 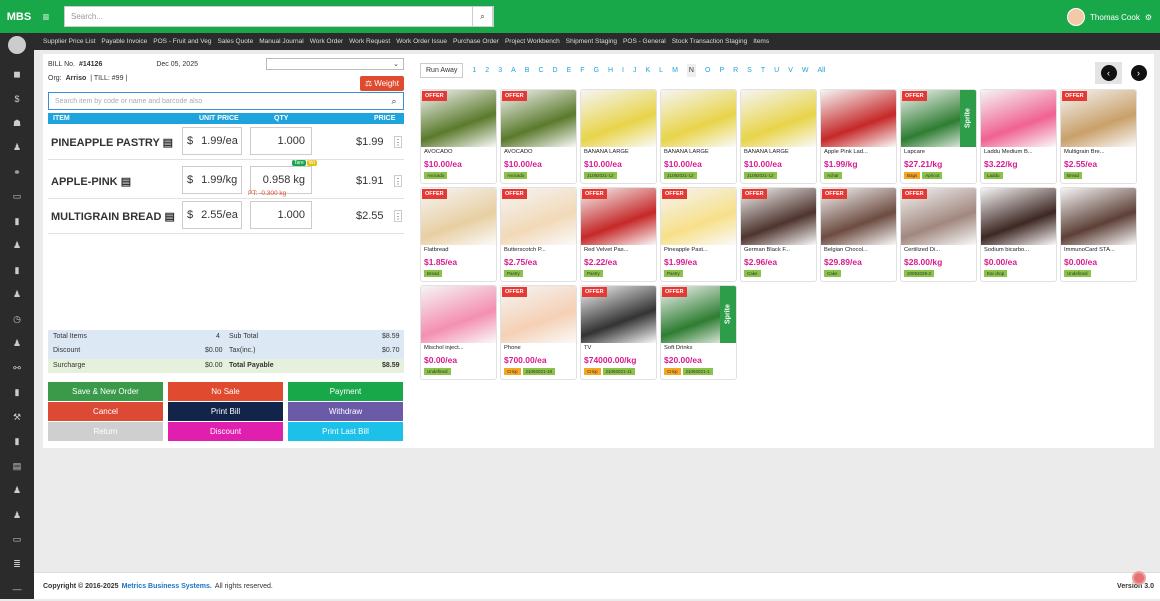 I want to click on global-search-input: Search... ⌕, so click(x=279, y=16).